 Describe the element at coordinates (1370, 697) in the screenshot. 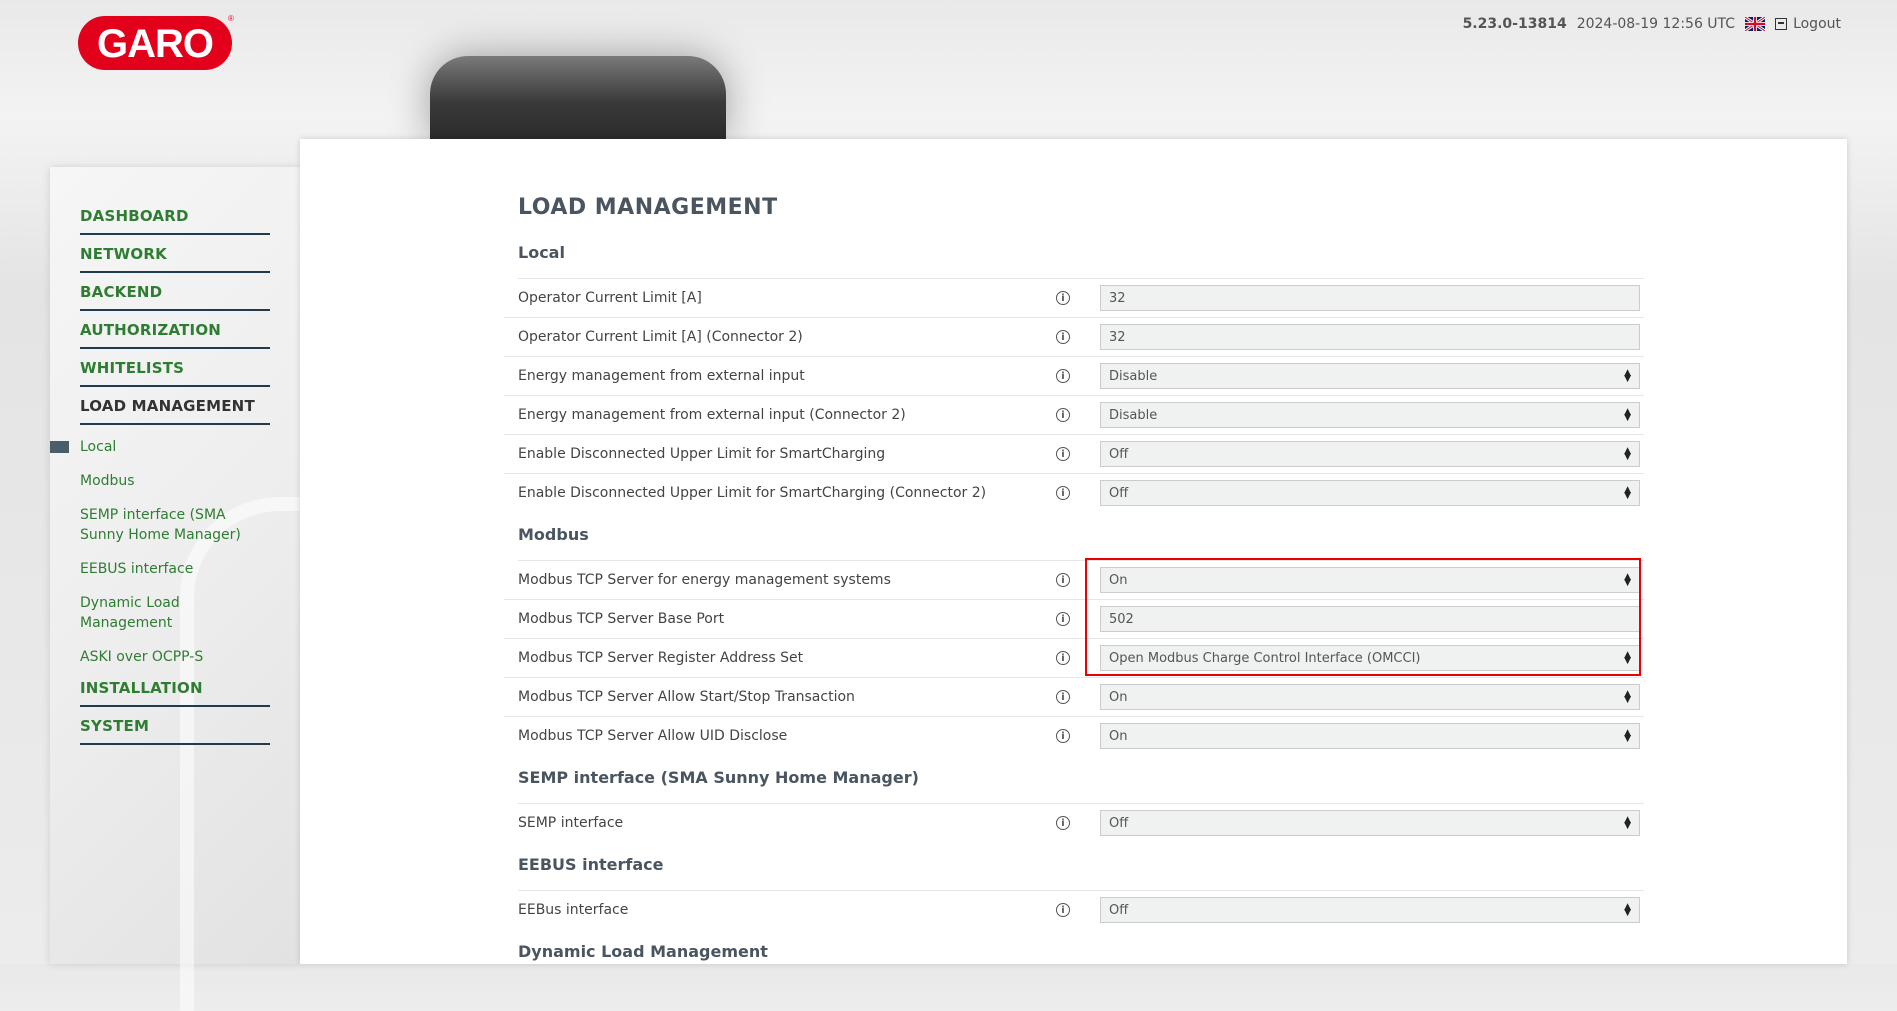

I see `modbus-start-stop-select: On ▲ ▼` at that location.